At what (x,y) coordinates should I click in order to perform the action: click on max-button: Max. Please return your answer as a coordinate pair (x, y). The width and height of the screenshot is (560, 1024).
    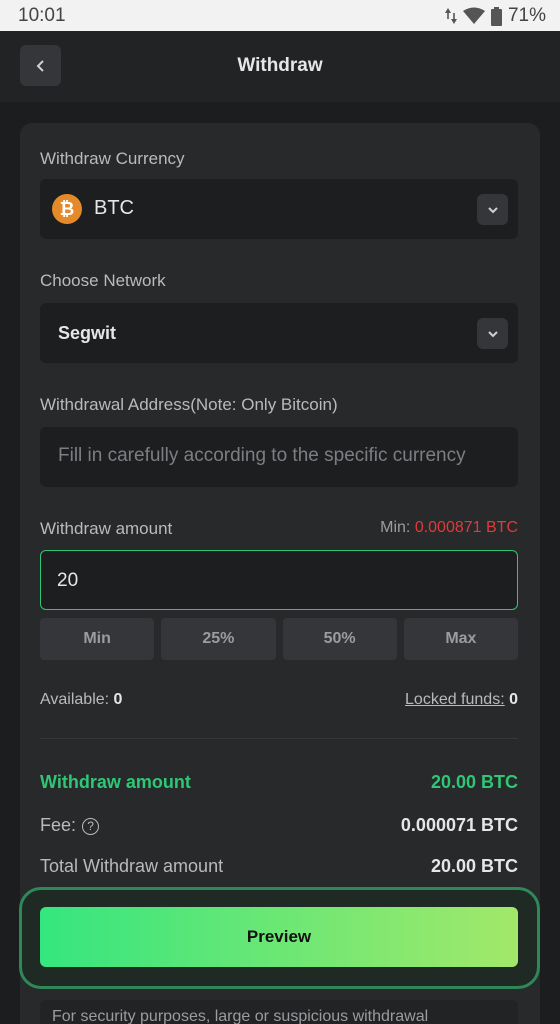
    Looking at the image, I should click on (460, 639).